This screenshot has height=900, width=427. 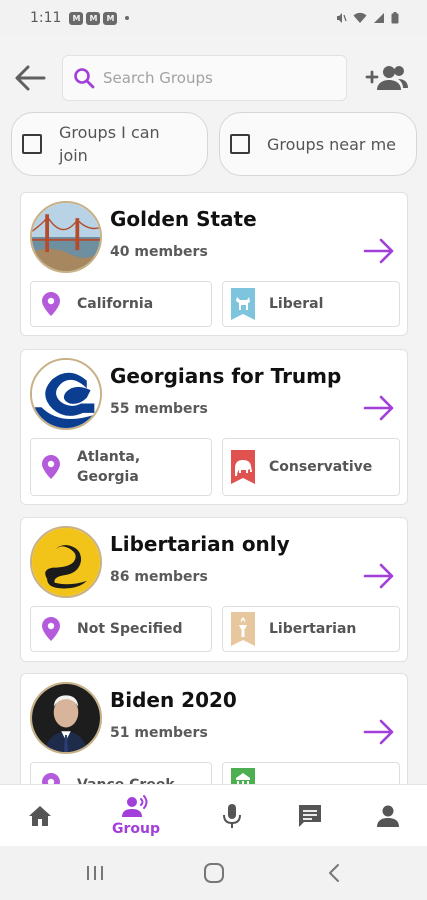 I want to click on bottom-navigation: Group, so click(x=213, y=815).